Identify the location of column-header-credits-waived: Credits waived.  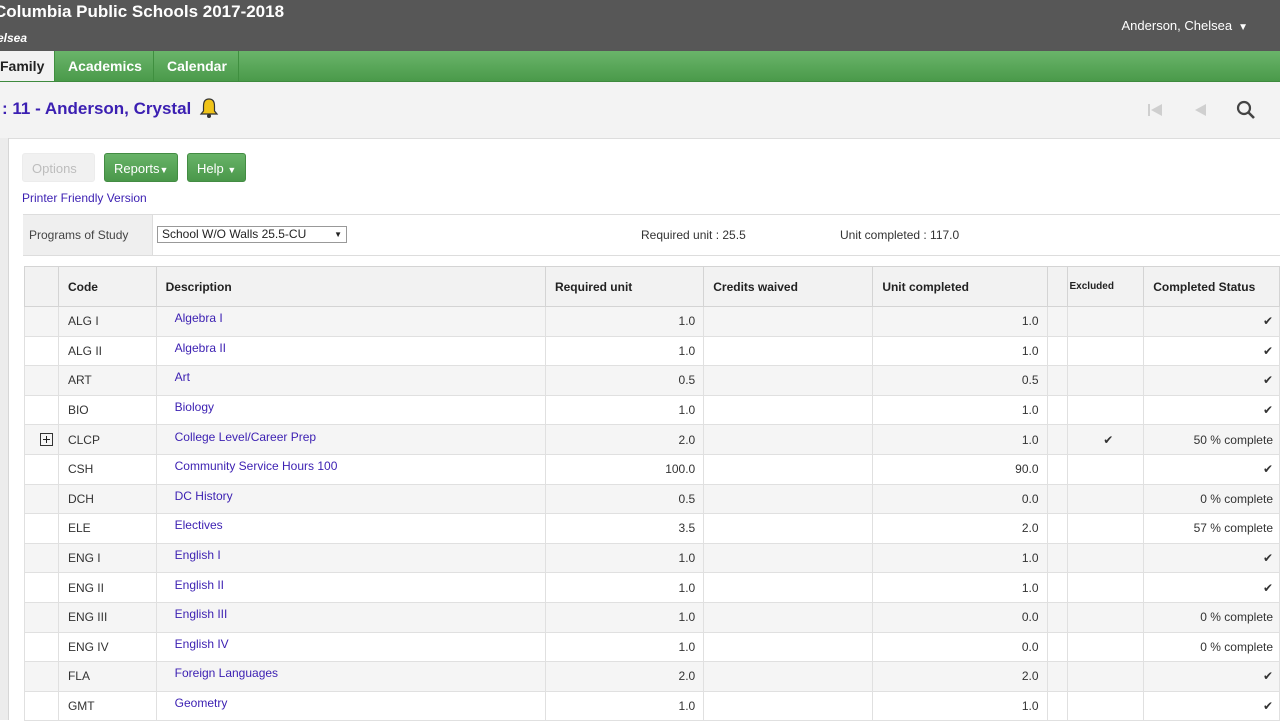
(788, 286).